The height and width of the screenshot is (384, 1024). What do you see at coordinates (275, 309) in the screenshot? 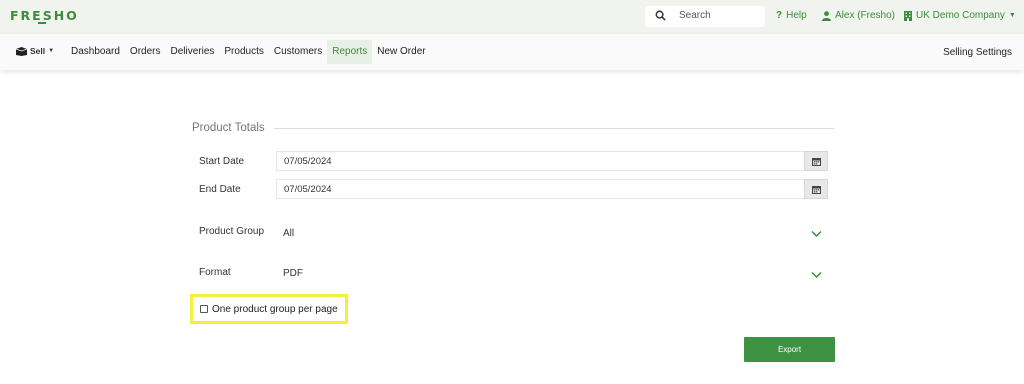
I see `one-group-per-page-label: One product group per page` at bounding box center [275, 309].